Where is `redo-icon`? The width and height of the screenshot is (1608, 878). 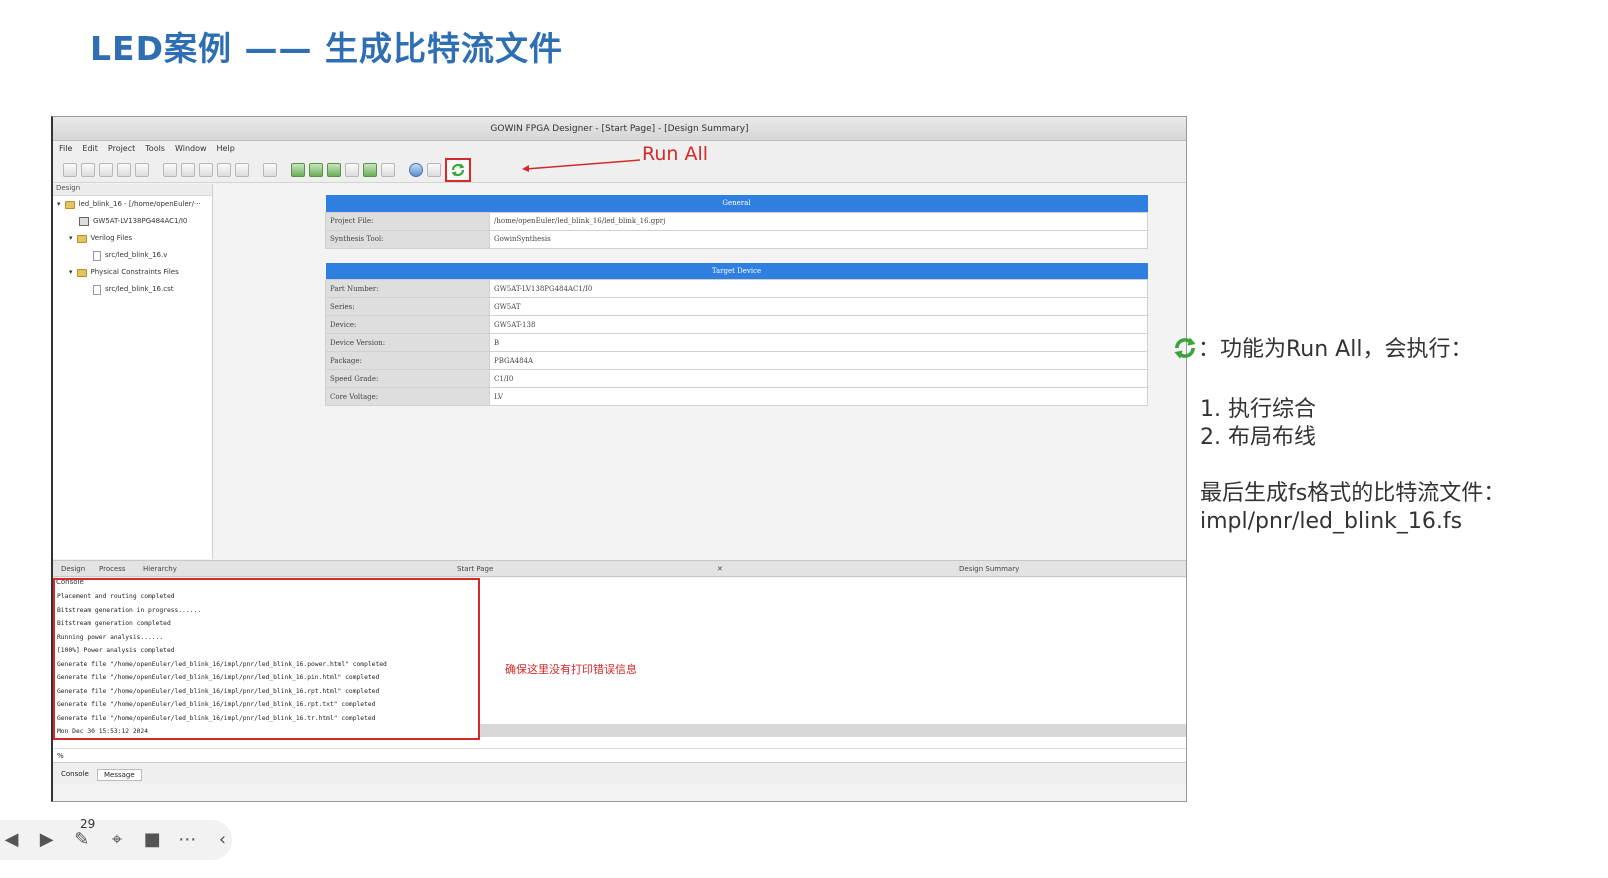
redo-icon is located at coordinates (188, 169).